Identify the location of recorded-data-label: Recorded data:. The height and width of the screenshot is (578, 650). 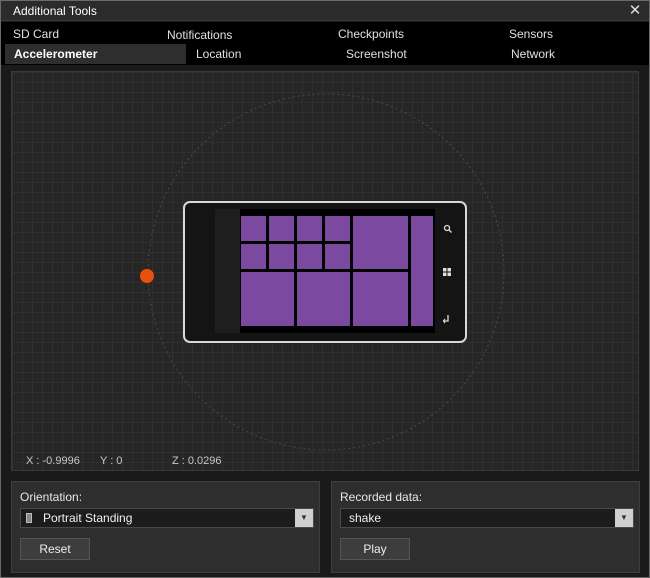
(381, 497).